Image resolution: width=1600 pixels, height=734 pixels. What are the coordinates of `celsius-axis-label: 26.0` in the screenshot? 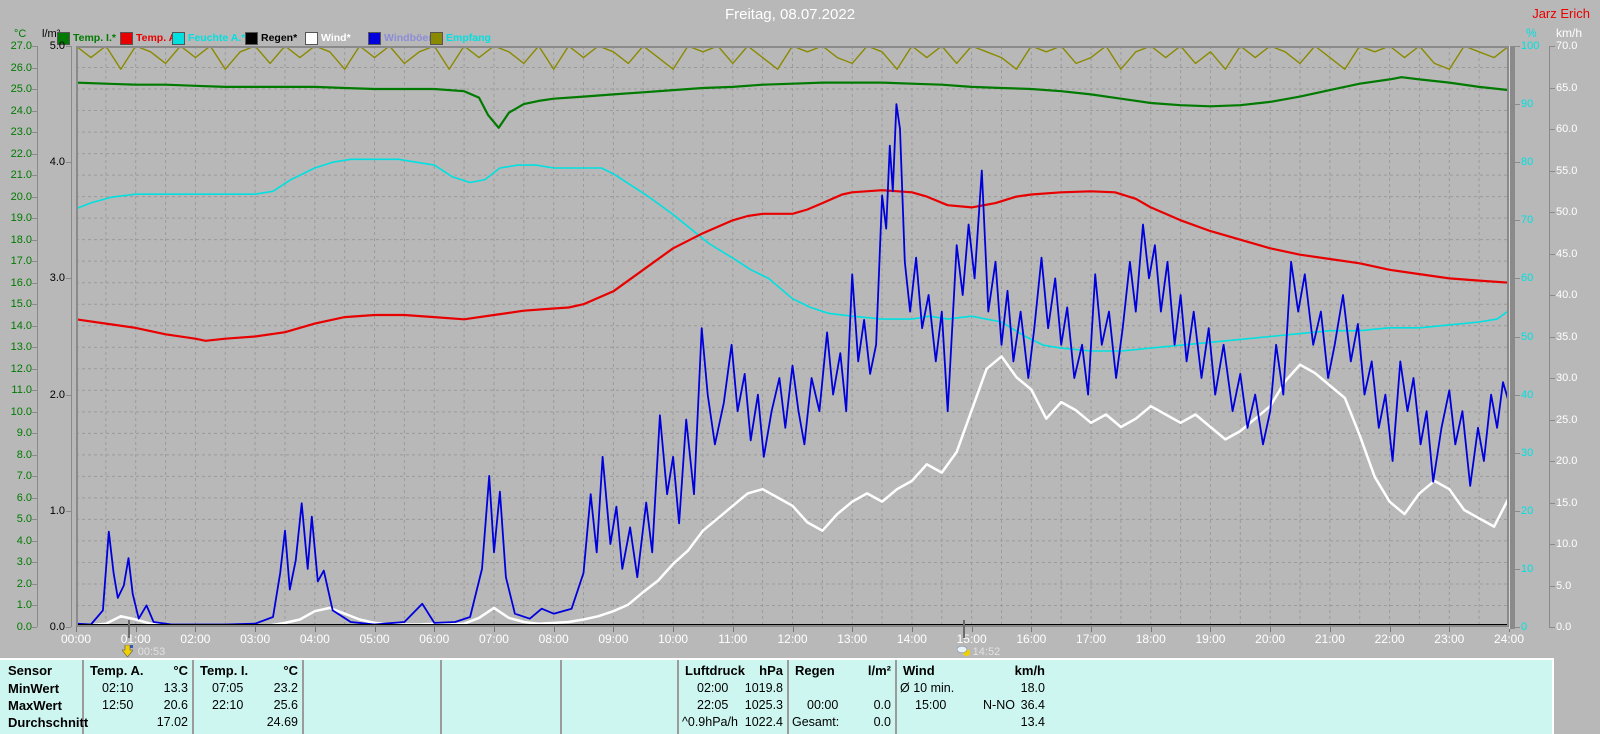 It's located at (21, 67).